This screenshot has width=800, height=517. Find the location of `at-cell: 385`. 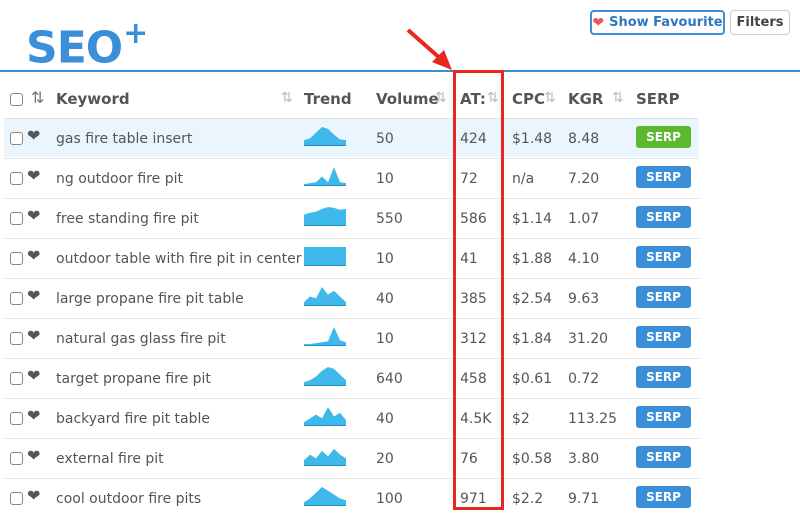

at-cell: 385 is located at coordinates (473, 299).